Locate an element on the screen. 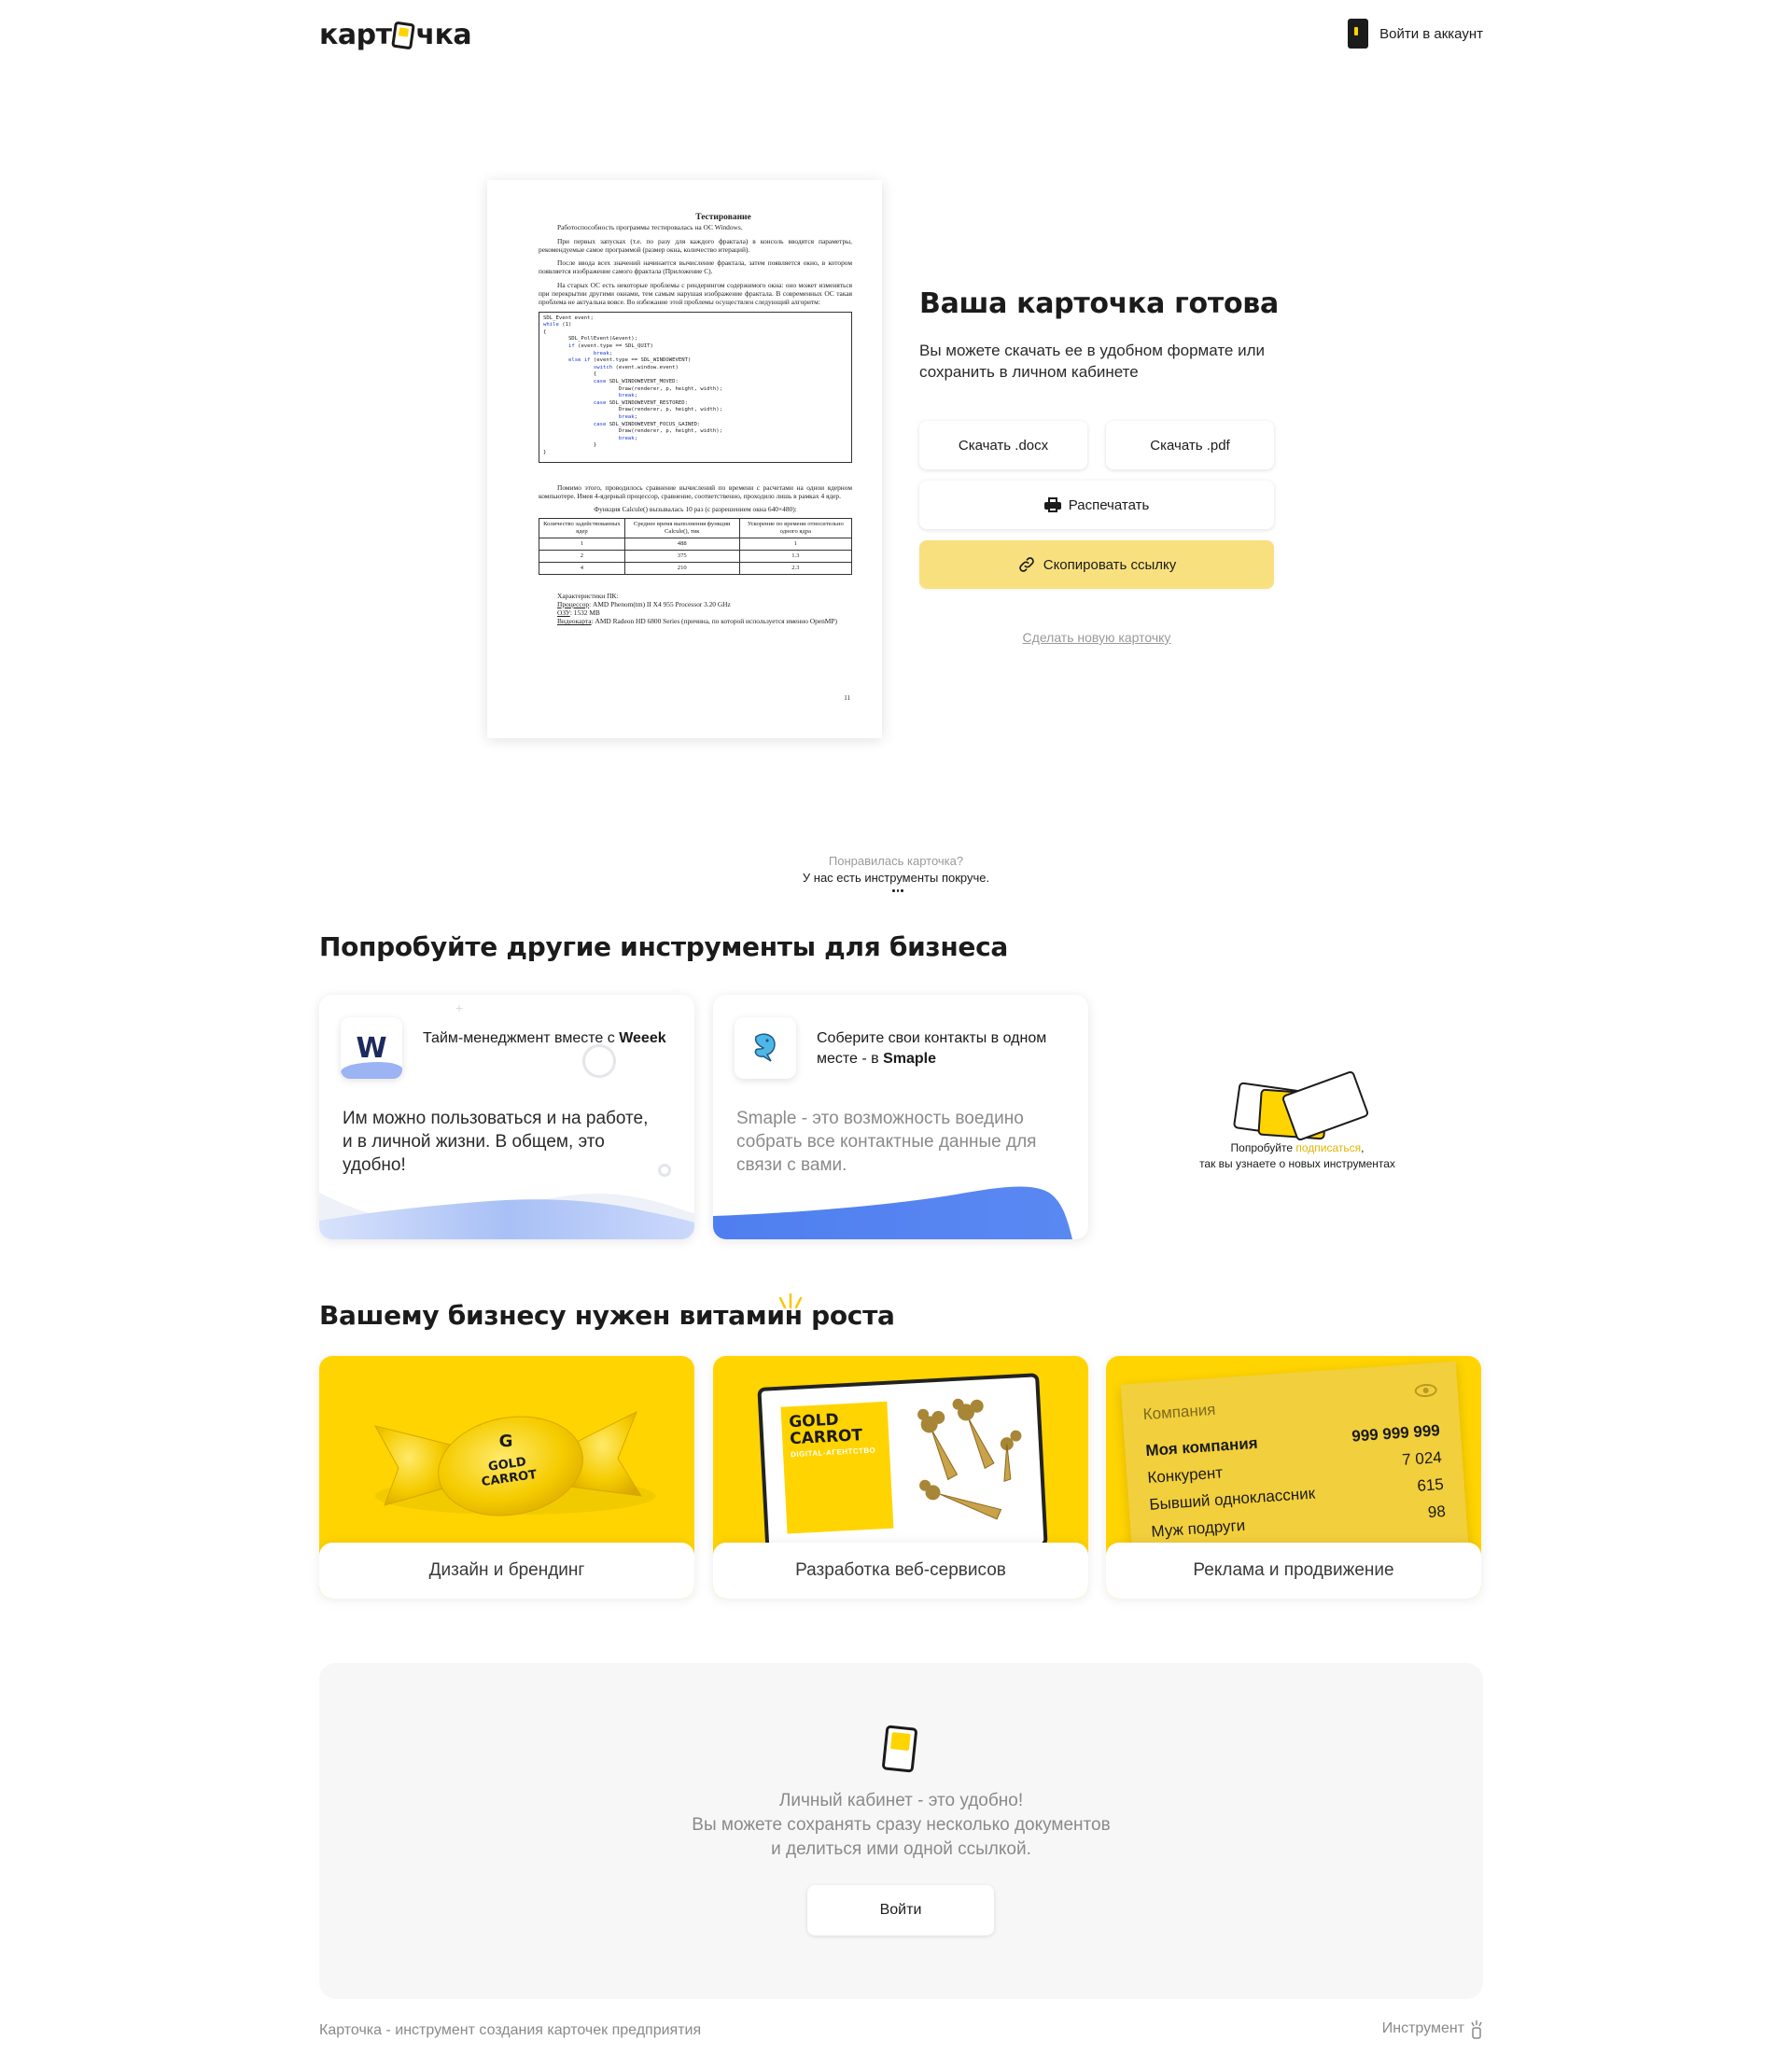 The height and width of the screenshot is (2054, 1792). footer-tool-label: Инструмент is located at coordinates (1422, 2028).